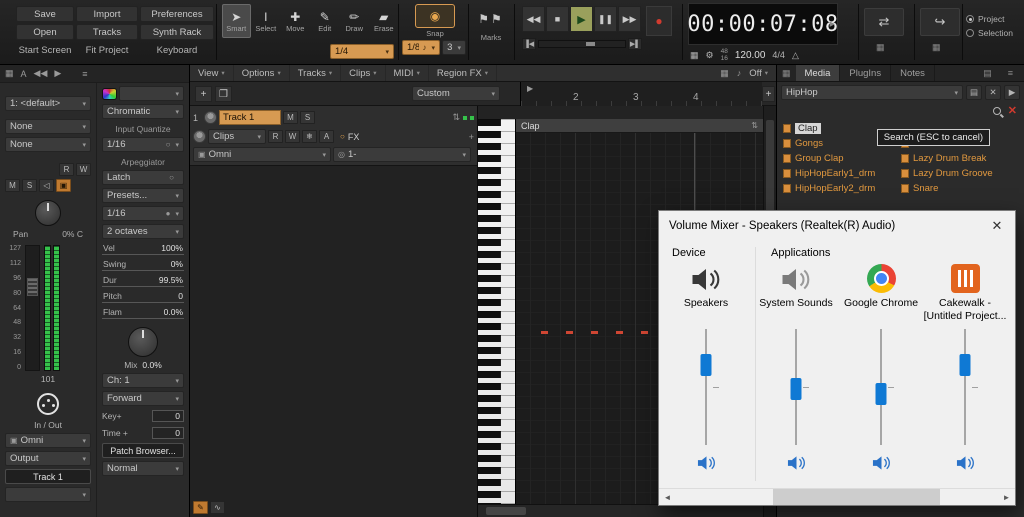  I want to click on normal-dropdown: Normal, so click(143, 468).